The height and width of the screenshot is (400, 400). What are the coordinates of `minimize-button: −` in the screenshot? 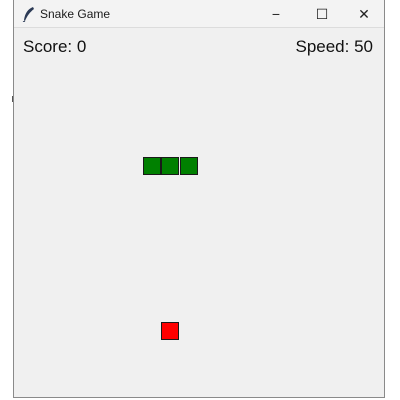 It's located at (276, 14).